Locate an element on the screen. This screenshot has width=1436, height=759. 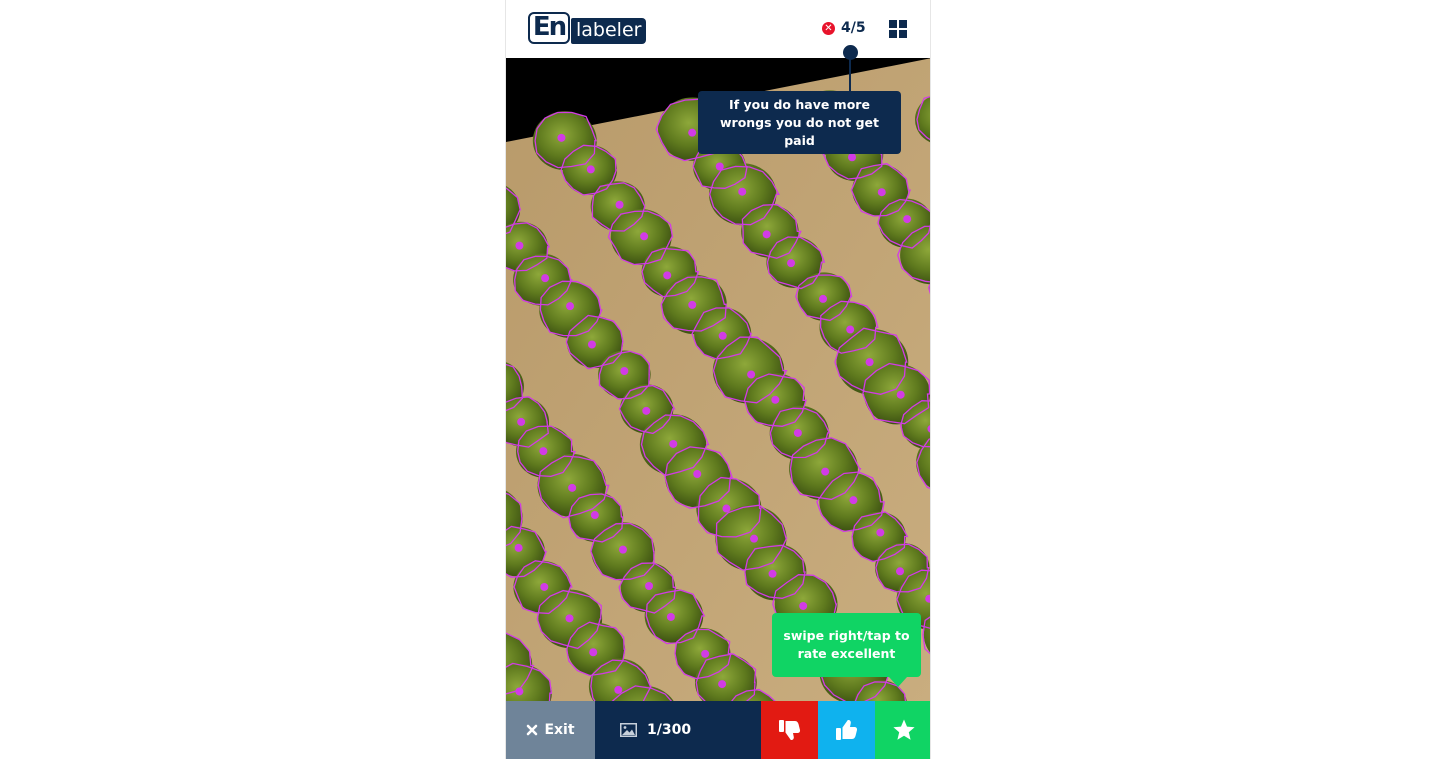
thumbs-up-icon is located at coordinates (846, 730).